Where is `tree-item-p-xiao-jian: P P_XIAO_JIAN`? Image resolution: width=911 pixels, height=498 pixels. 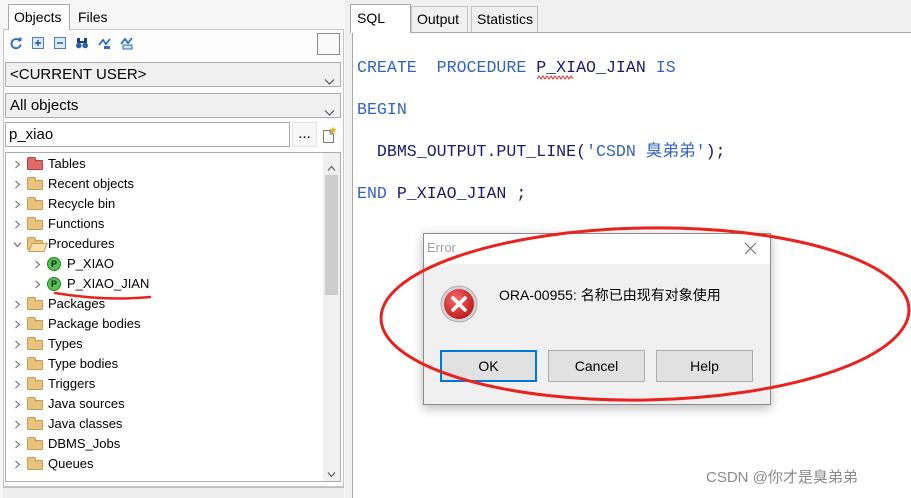 tree-item-p-xiao-jian: P P_XIAO_JIAN is located at coordinates (164, 284).